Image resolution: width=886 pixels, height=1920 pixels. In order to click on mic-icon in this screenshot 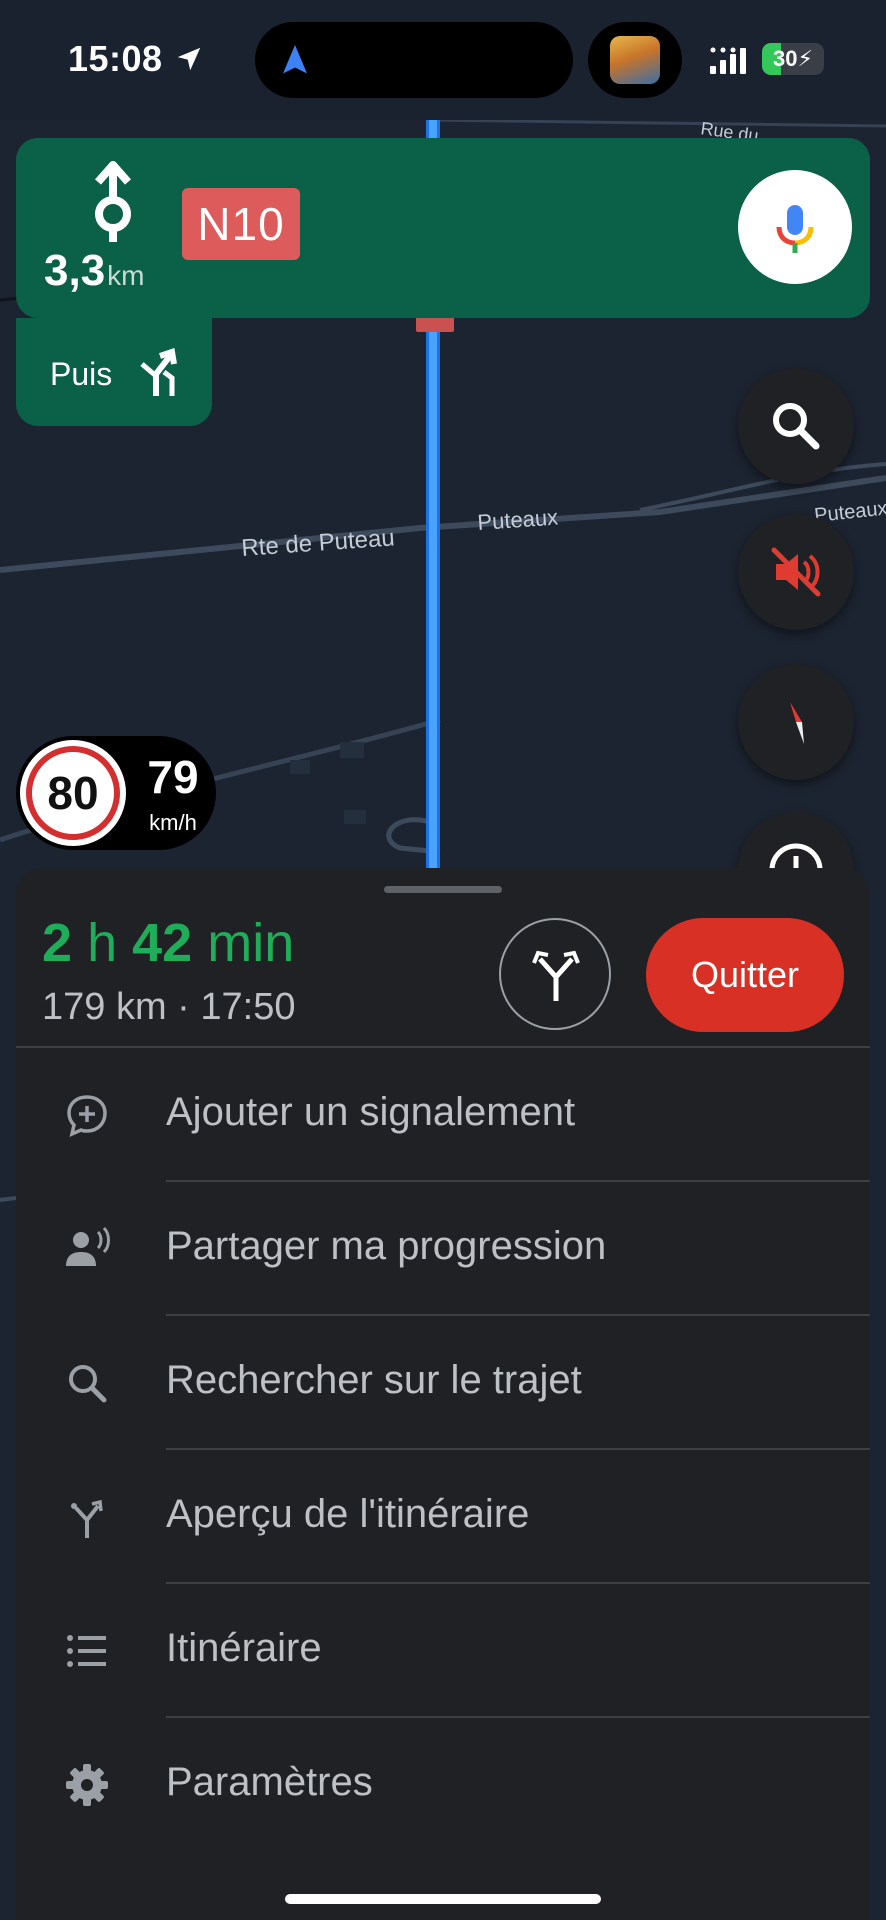, I will do `click(795, 229)`.